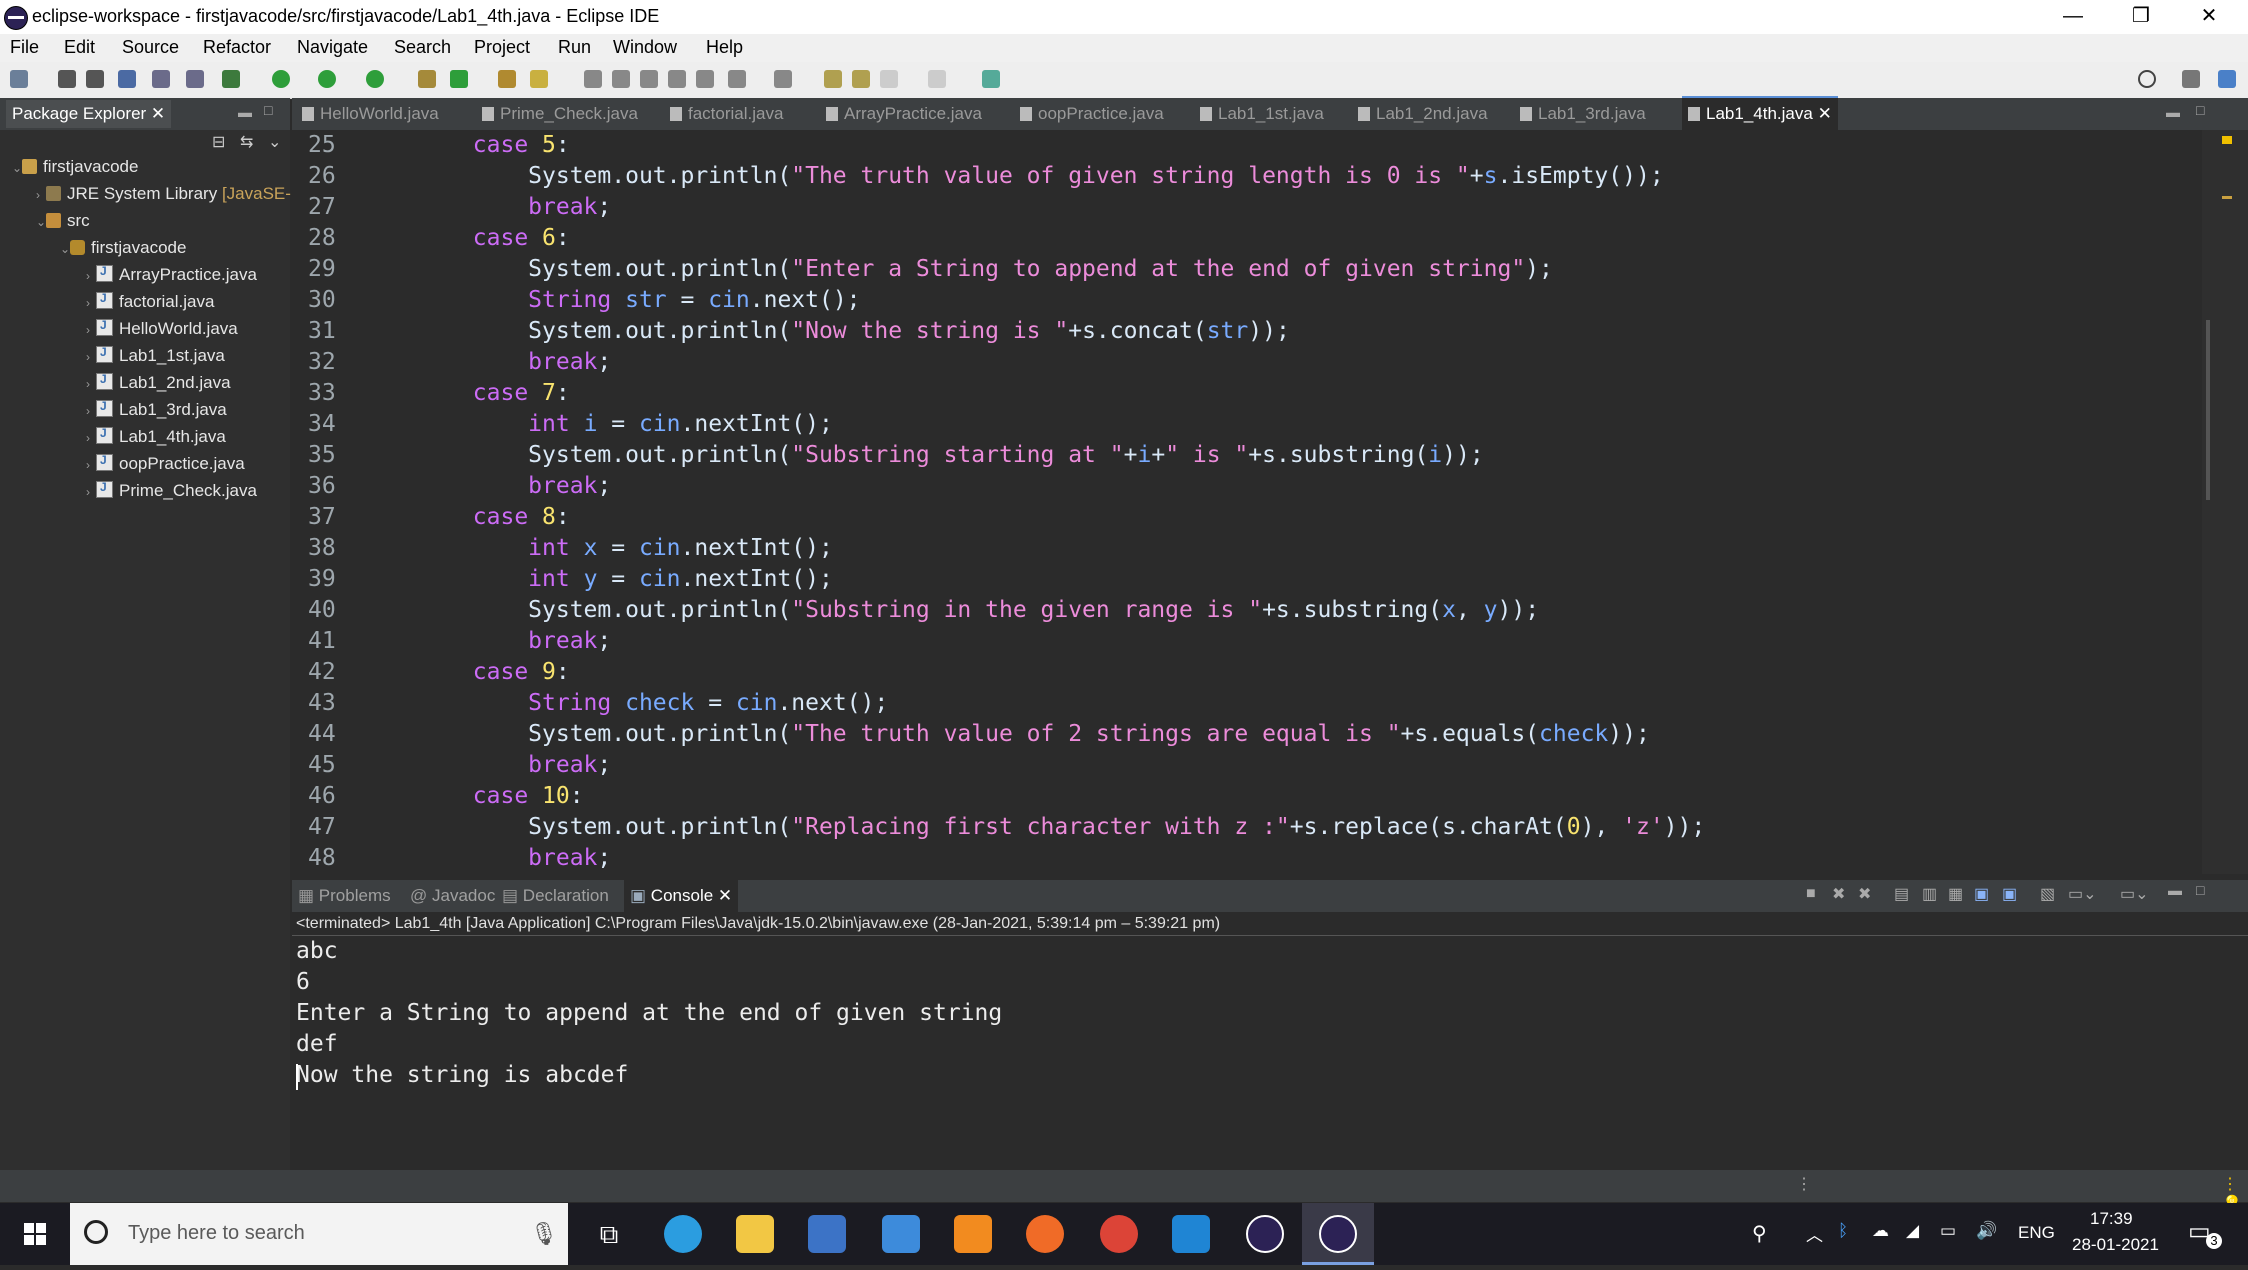  I want to click on forward-edit-icon, so click(861, 79).